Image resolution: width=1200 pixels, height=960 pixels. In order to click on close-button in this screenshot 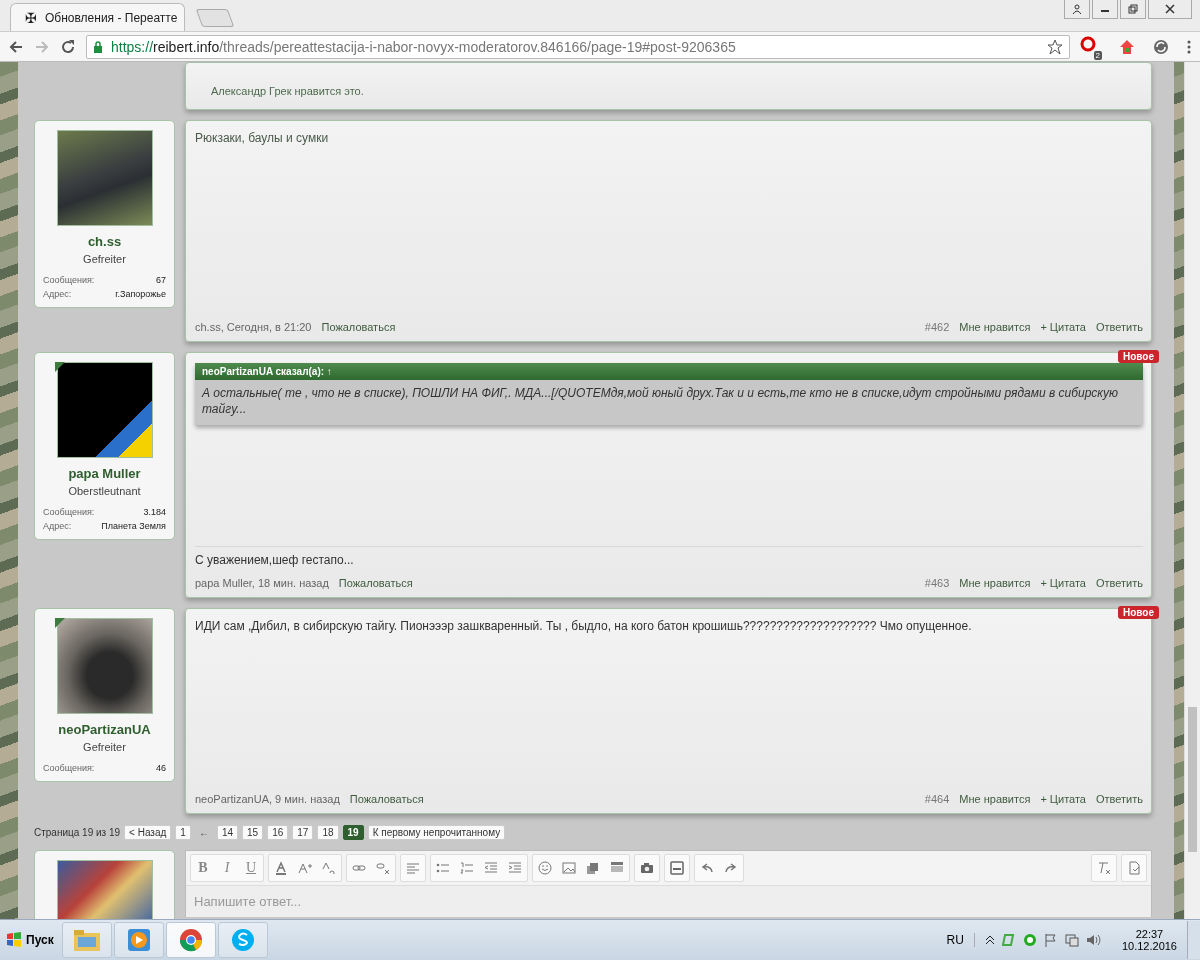, I will do `click(1170, 9)`.